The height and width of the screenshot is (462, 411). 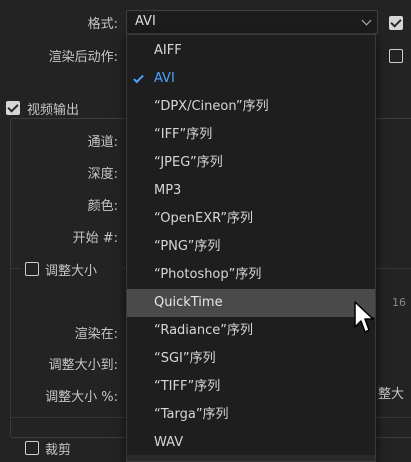 What do you see at coordinates (138, 78) in the screenshot?
I see `checkmark-icon` at bounding box center [138, 78].